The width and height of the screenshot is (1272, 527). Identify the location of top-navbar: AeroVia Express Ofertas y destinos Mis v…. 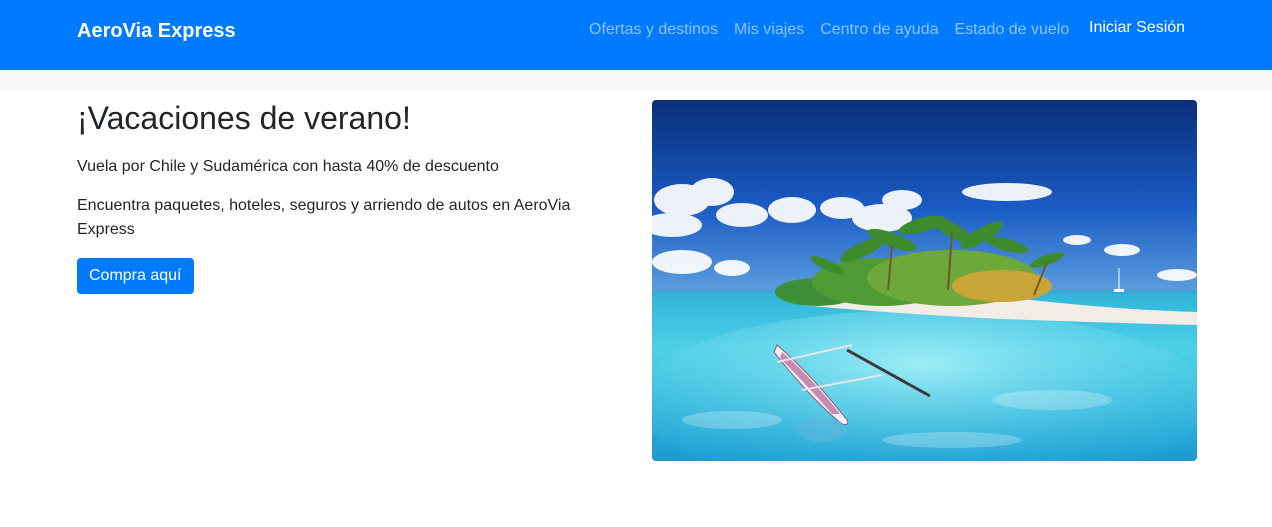
(636, 35).